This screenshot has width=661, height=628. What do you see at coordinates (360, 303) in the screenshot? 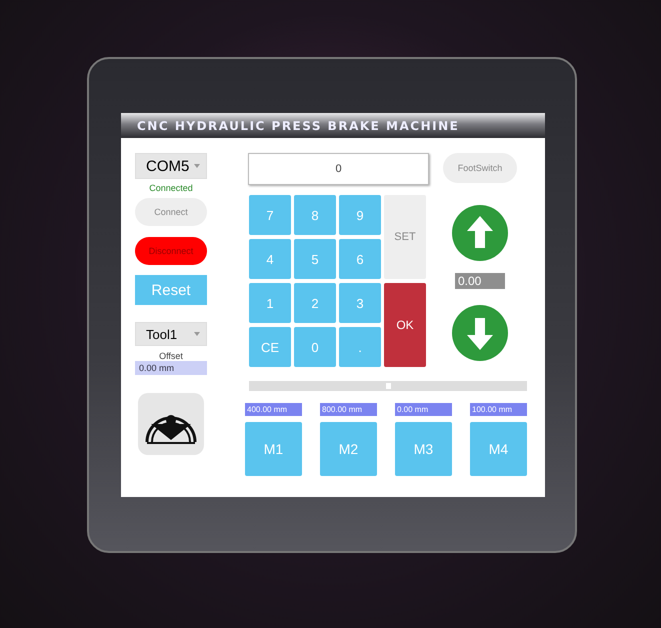
I see `keypad-key: 3` at bounding box center [360, 303].